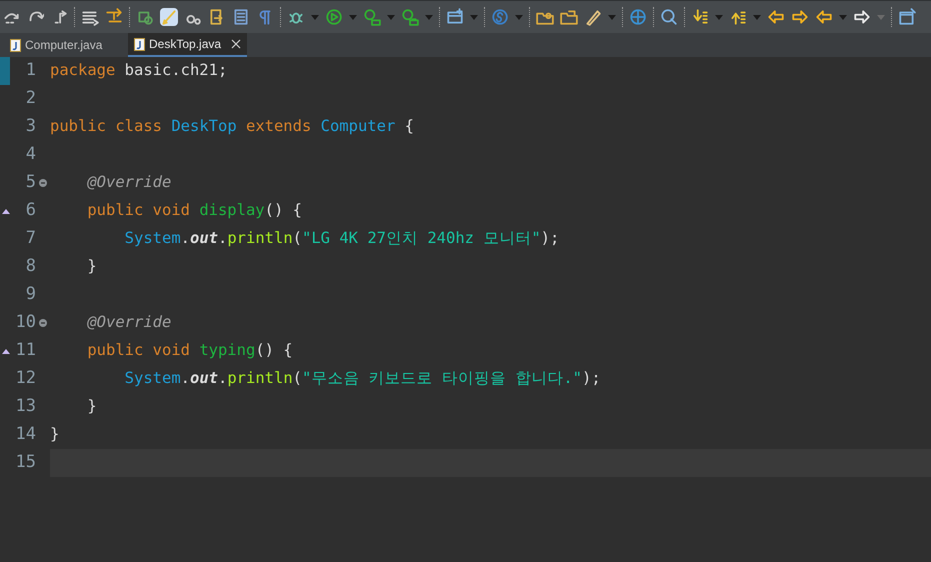  Describe the element at coordinates (30, 210) in the screenshot. I see `line-number: 6` at that location.